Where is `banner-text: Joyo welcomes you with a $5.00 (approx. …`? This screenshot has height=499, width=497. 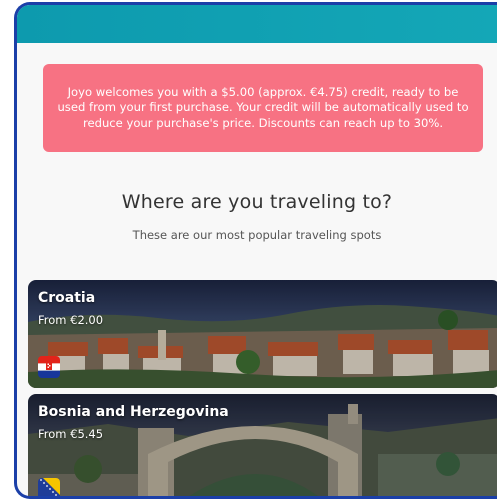
banner-text: Joyo welcomes you with a $5.00 (approx. … is located at coordinates (263, 107).